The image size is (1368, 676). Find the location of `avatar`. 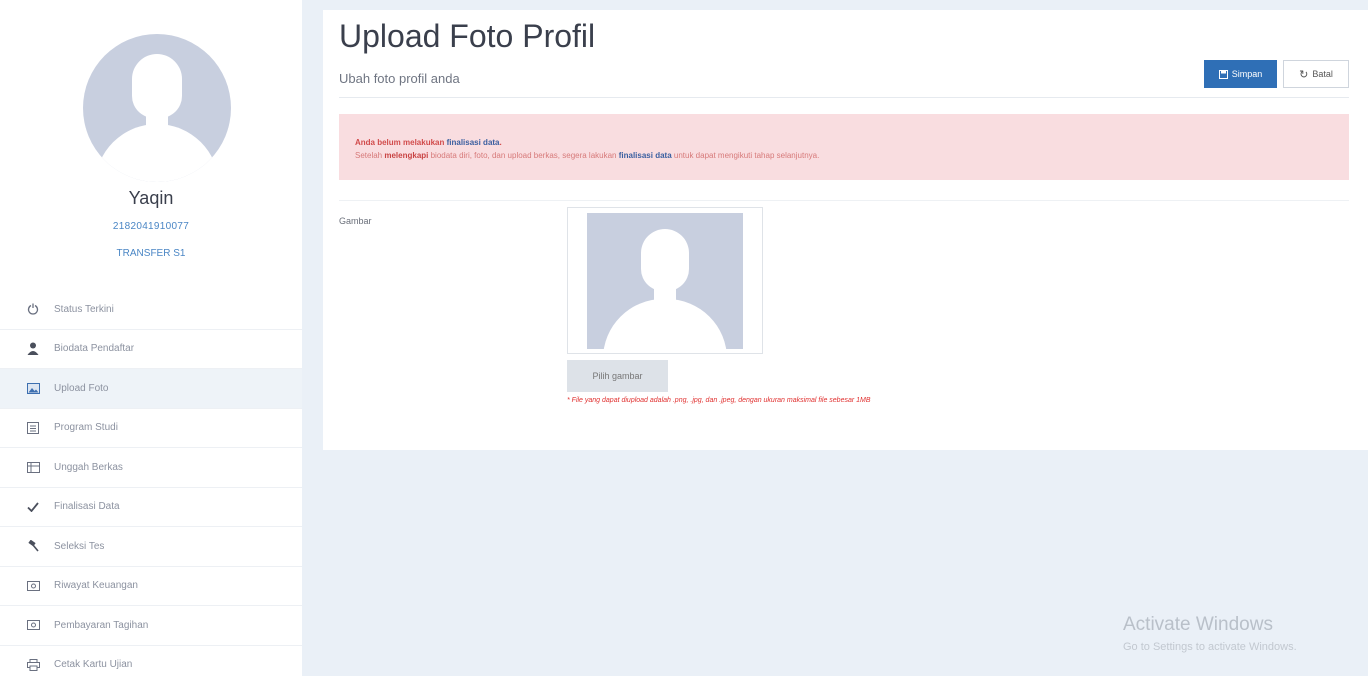

avatar is located at coordinates (157, 108).